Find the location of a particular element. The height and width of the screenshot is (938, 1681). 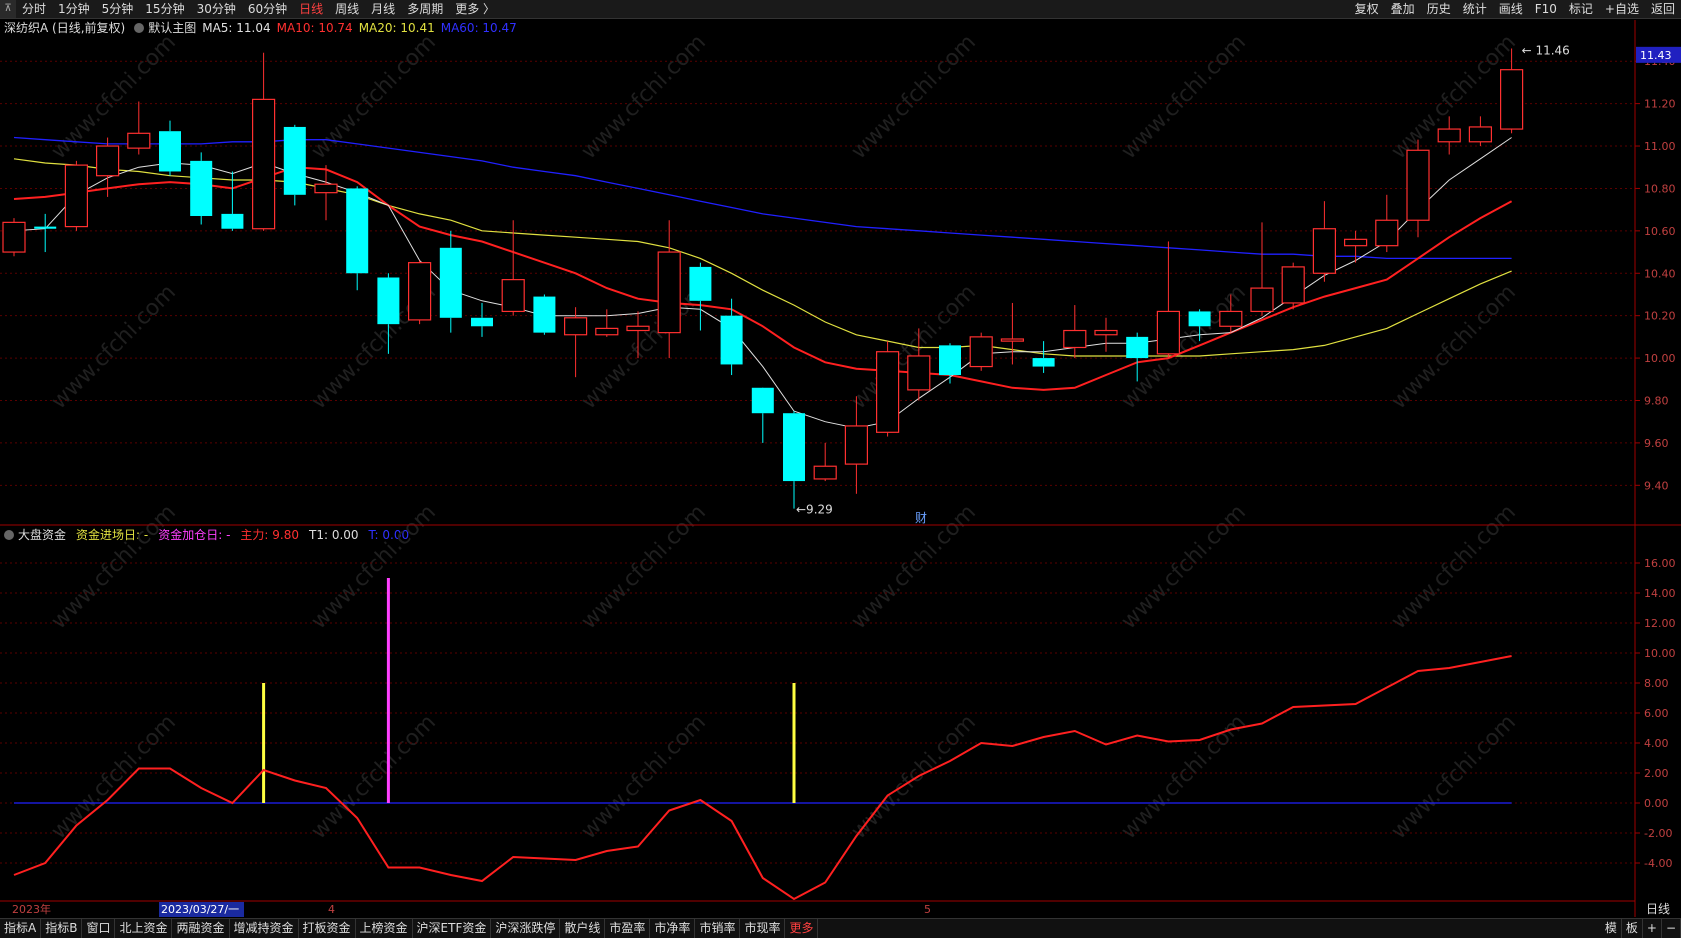

price-tick-label: 11.00 is located at coordinates (1660, 146).